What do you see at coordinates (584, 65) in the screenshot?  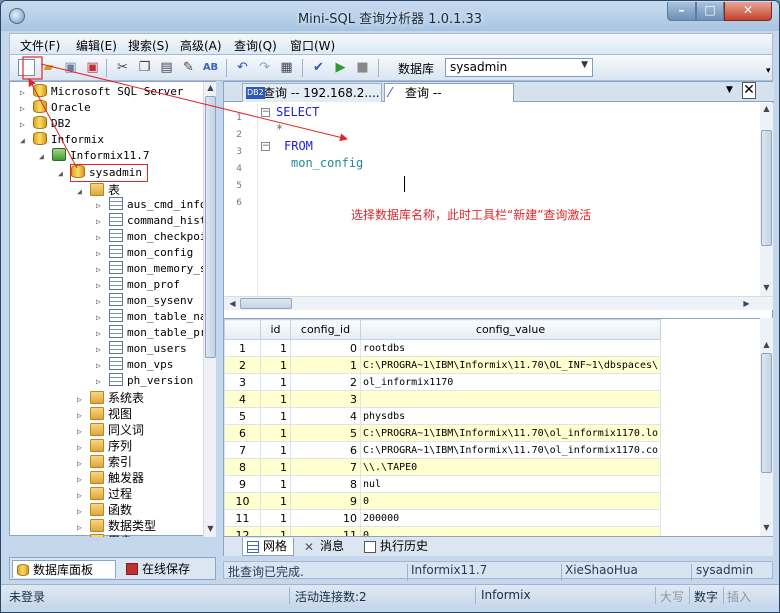 I see `chevron-down-icon: ▼` at bounding box center [584, 65].